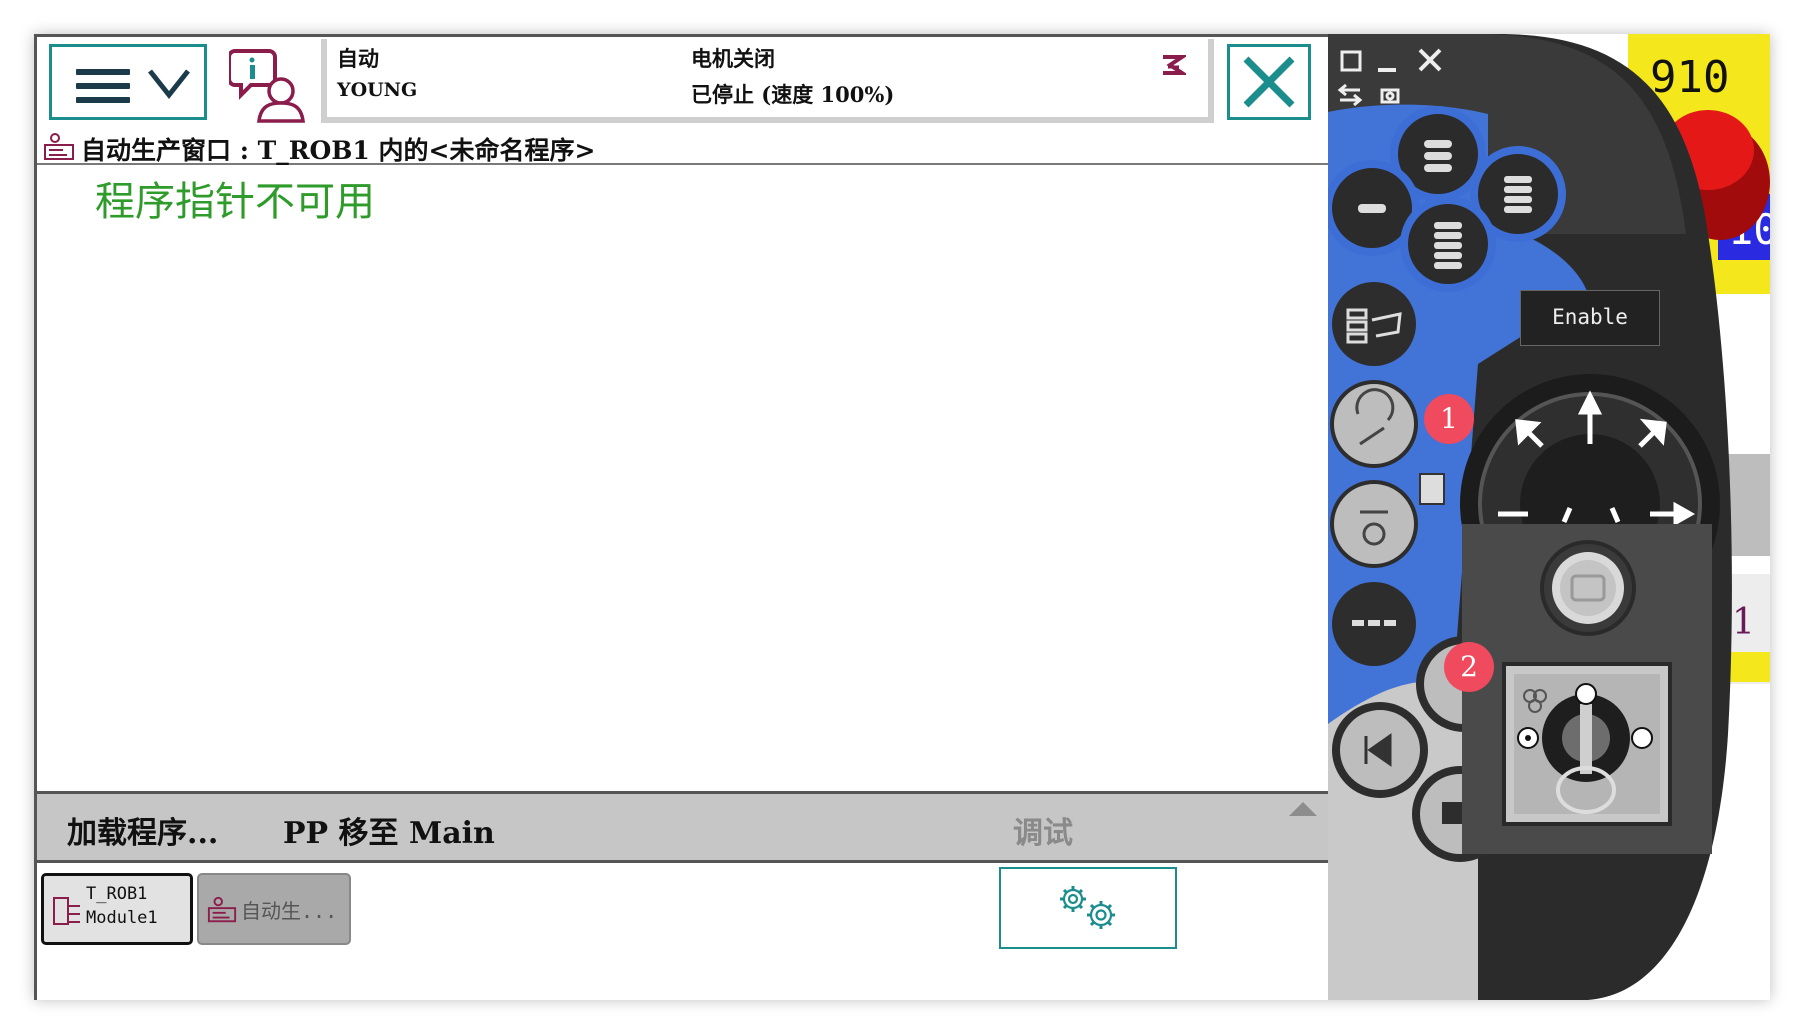 The height and width of the screenshot is (1036, 1796). What do you see at coordinates (684, 827) in the screenshot?
I see `command-bar: 加载程序... PP 移至 Main 调试` at bounding box center [684, 827].